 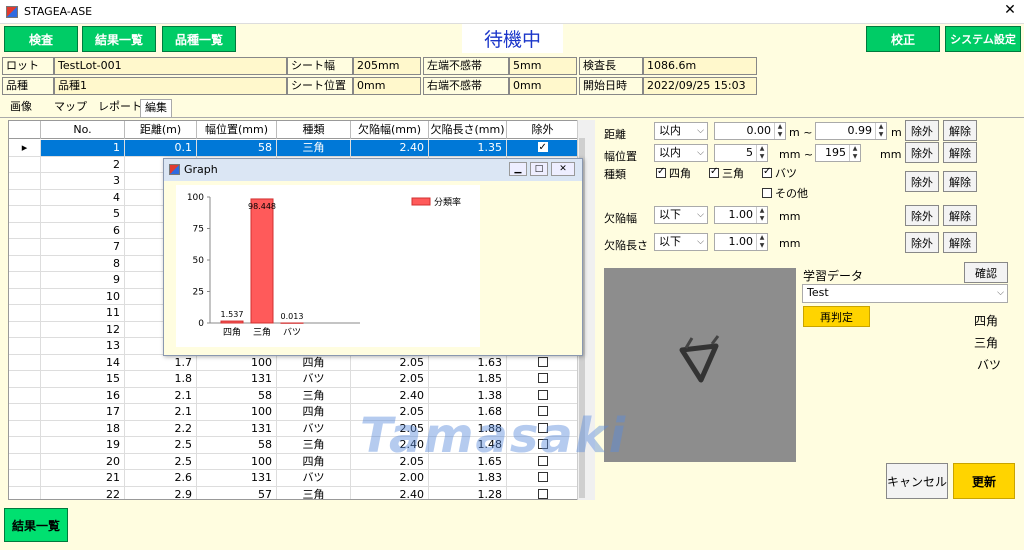 What do you see at coordinates (543, 130) in the screenshot?
I see `col-exclude: 除外` at bounding box center [543, 130].